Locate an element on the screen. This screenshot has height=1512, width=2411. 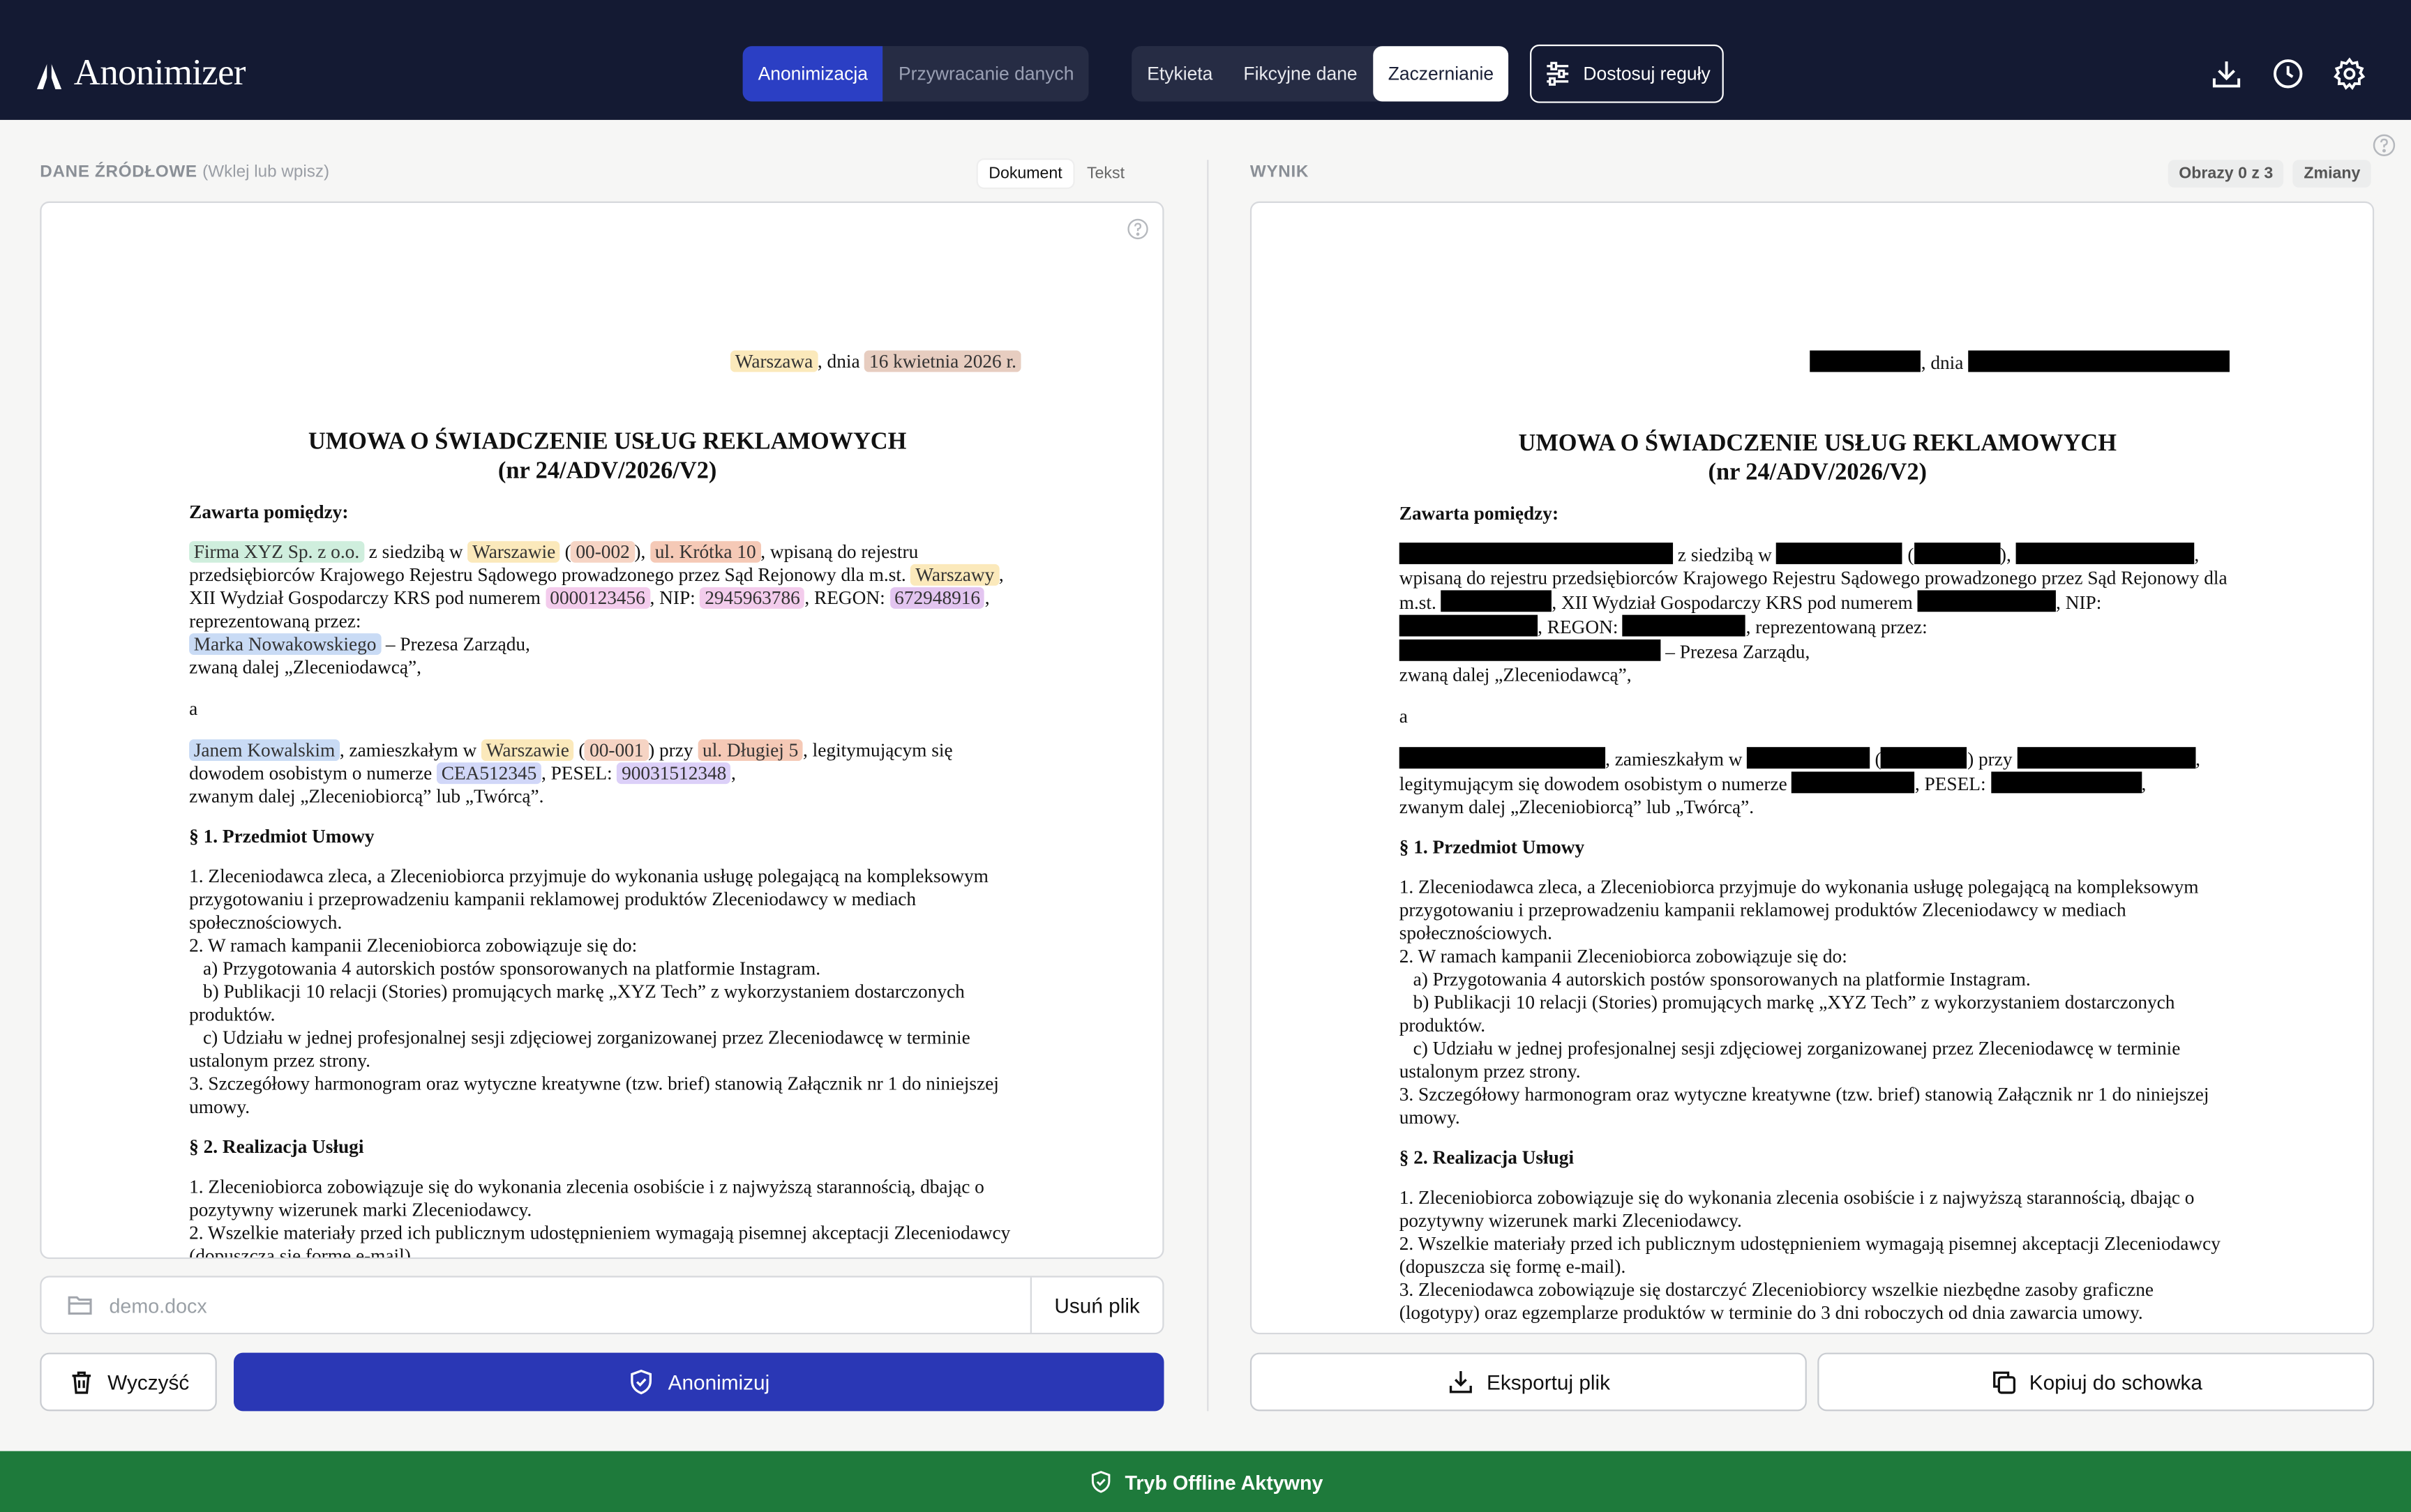
redacted-pesel is located at coordinates (2066, 782).